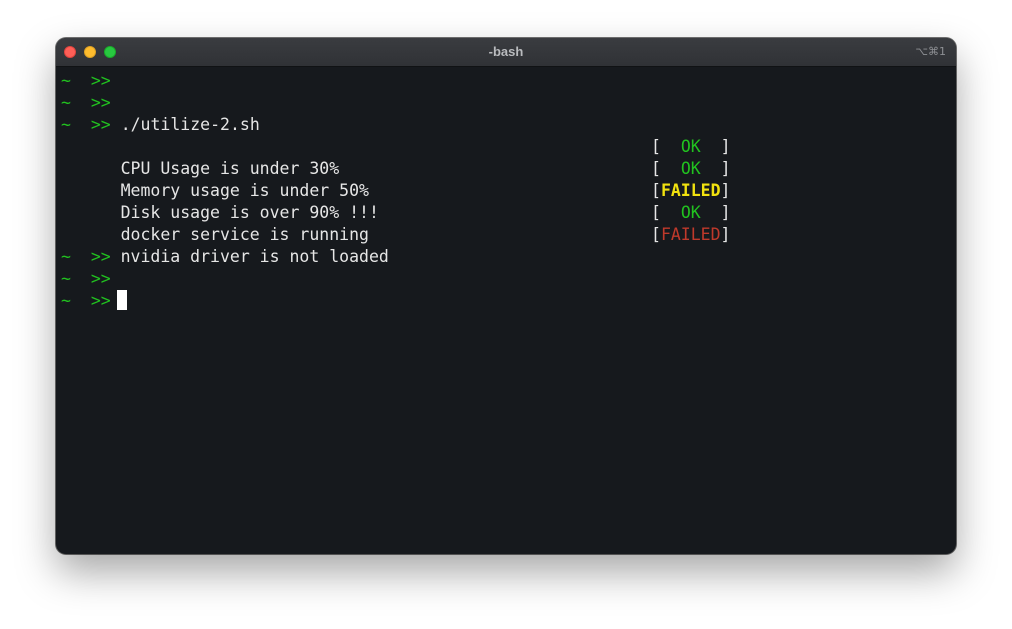 The image size is (1012, 629). I want to click on command-text: ./utilize-2.sh, so click(190, 124).